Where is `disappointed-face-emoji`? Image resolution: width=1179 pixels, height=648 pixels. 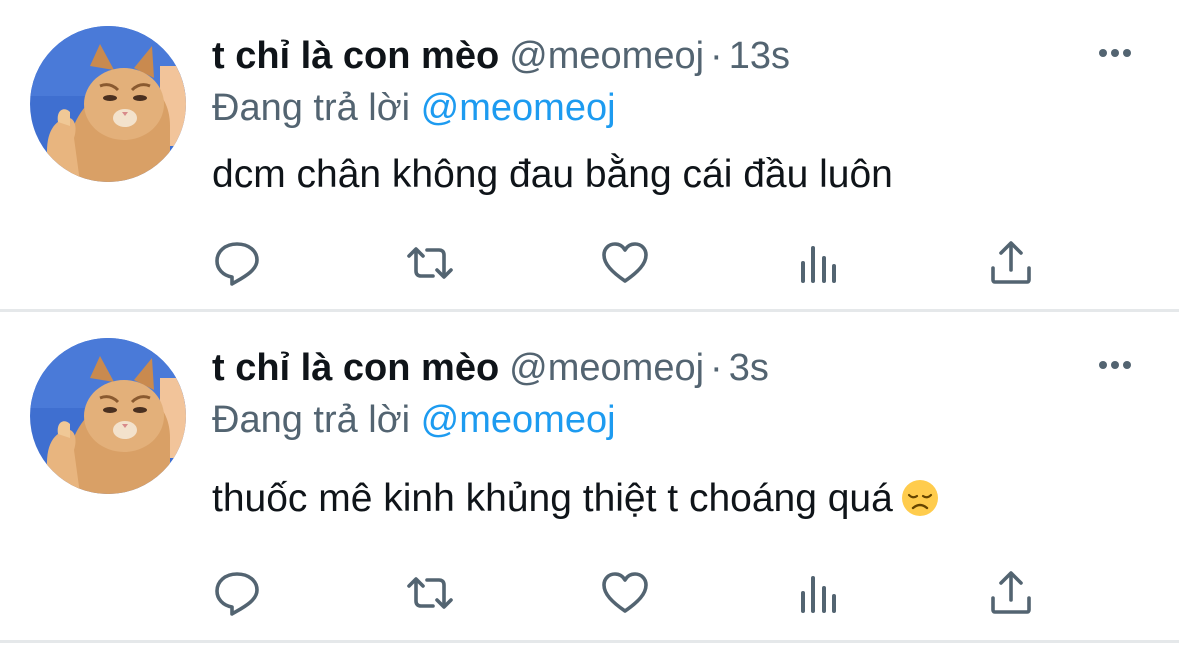
disappointed-face-emoji is located at coordinates (920, 498).